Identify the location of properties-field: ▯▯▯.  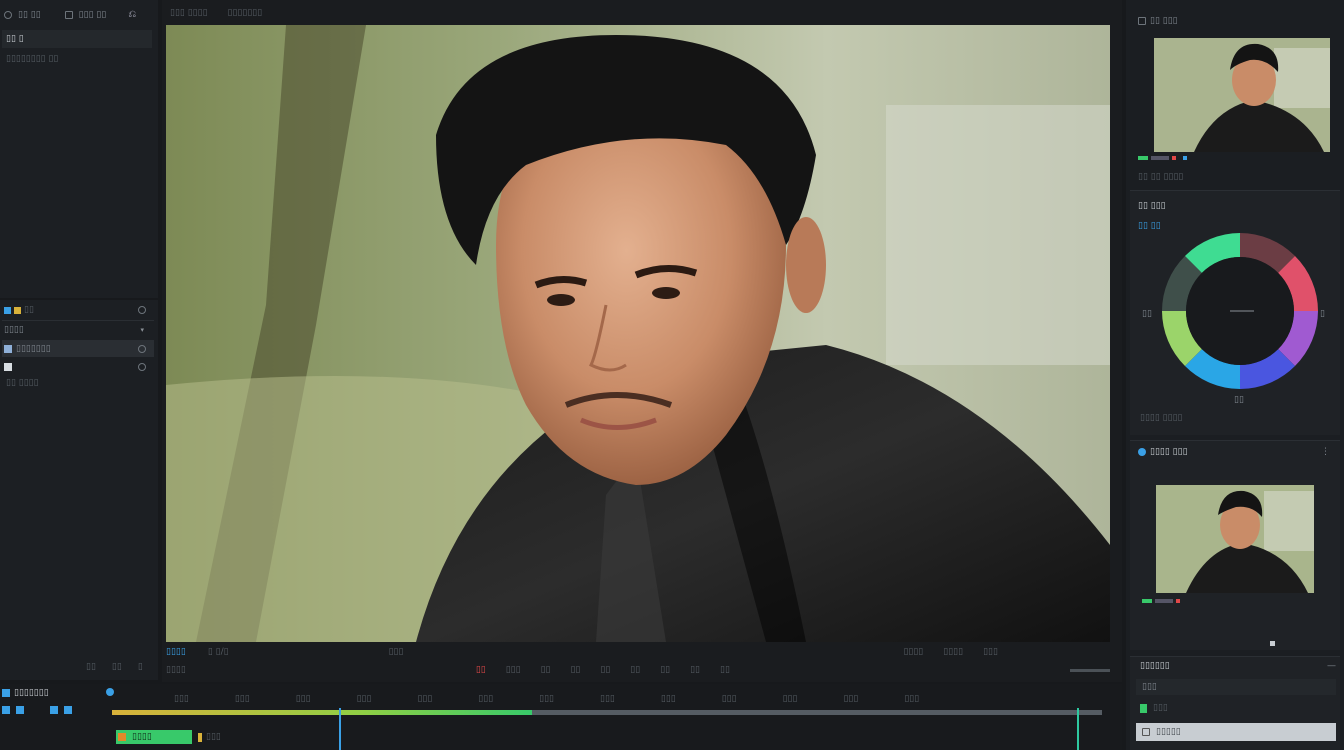
(1236, 687).